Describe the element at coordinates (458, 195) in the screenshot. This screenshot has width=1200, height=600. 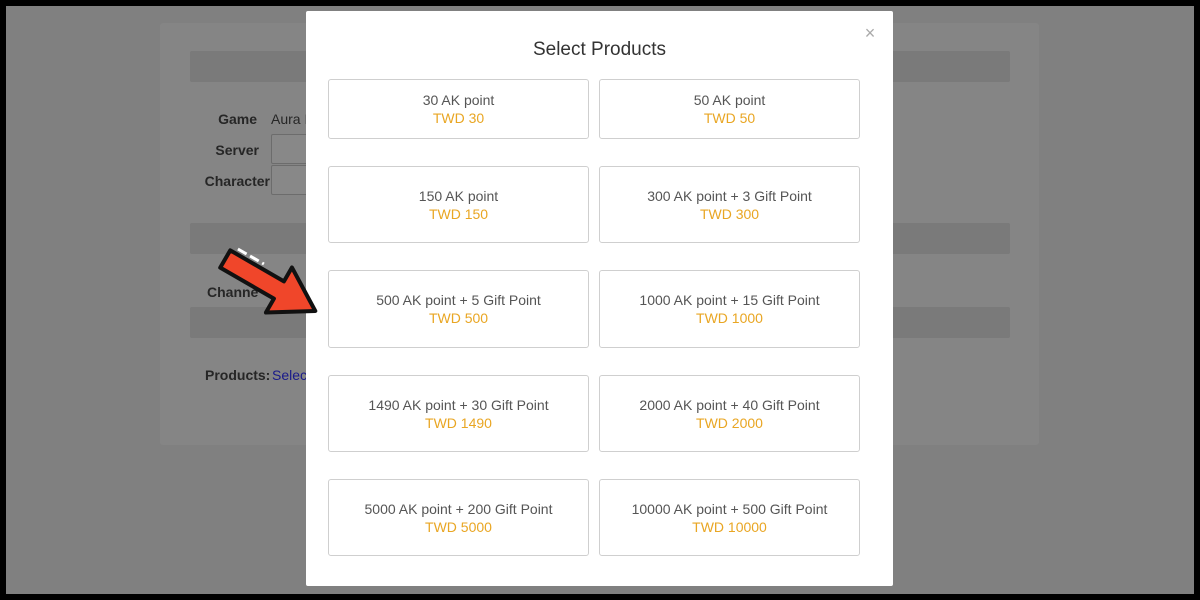
I see `product-name: 150 AK point` at that location.